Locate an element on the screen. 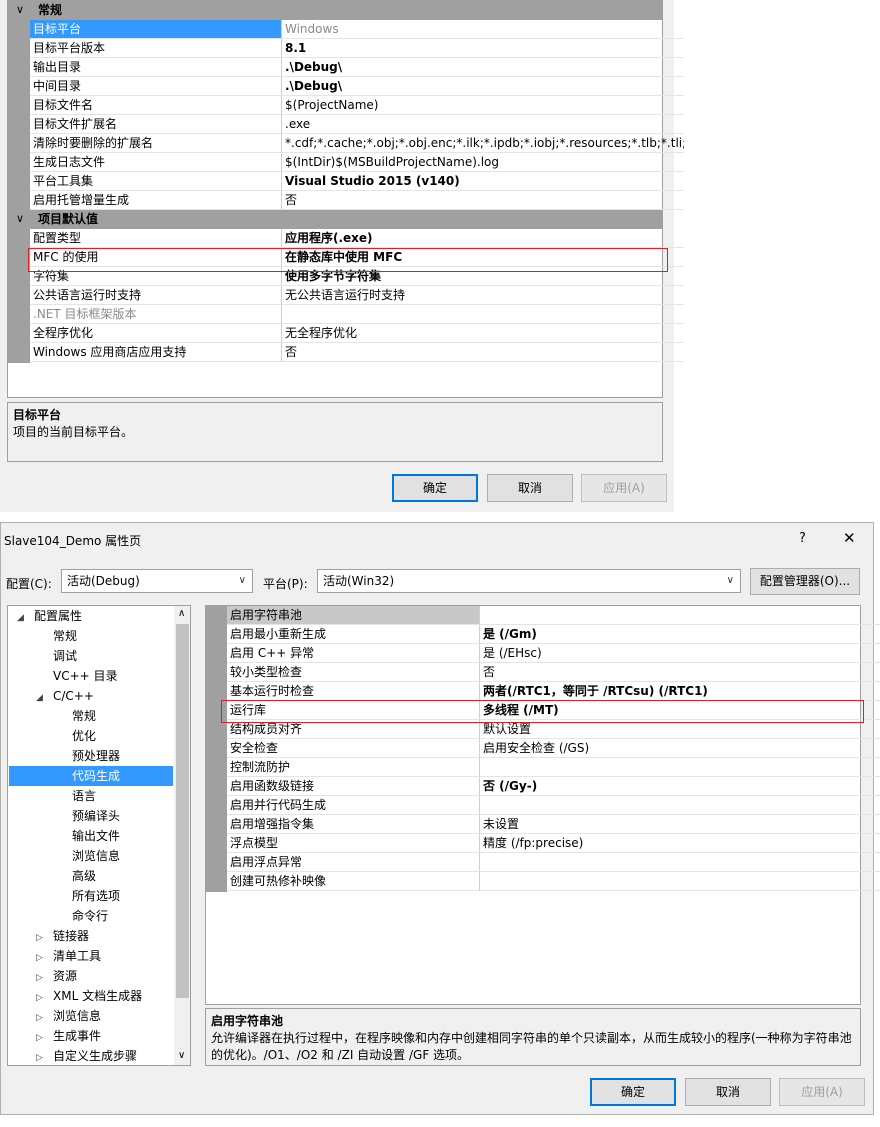 The image size is (880, 1127). scroll-up-icon: ∧ is located at coordinates (181, 613).